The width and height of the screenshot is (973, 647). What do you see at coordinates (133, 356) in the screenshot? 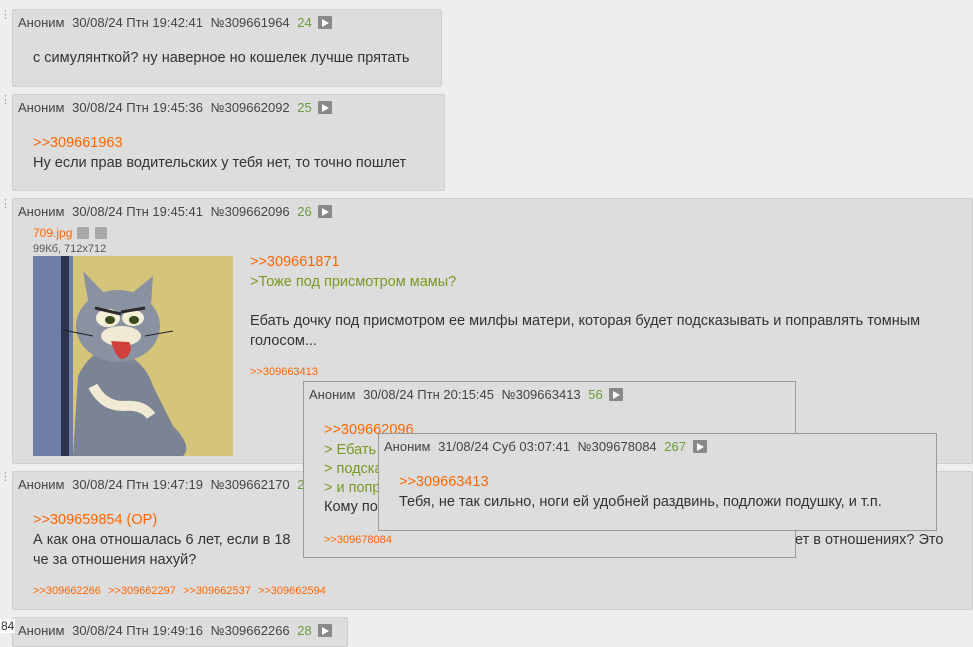
I see `post-image-thumbnail` at bounding box center [133, 356].